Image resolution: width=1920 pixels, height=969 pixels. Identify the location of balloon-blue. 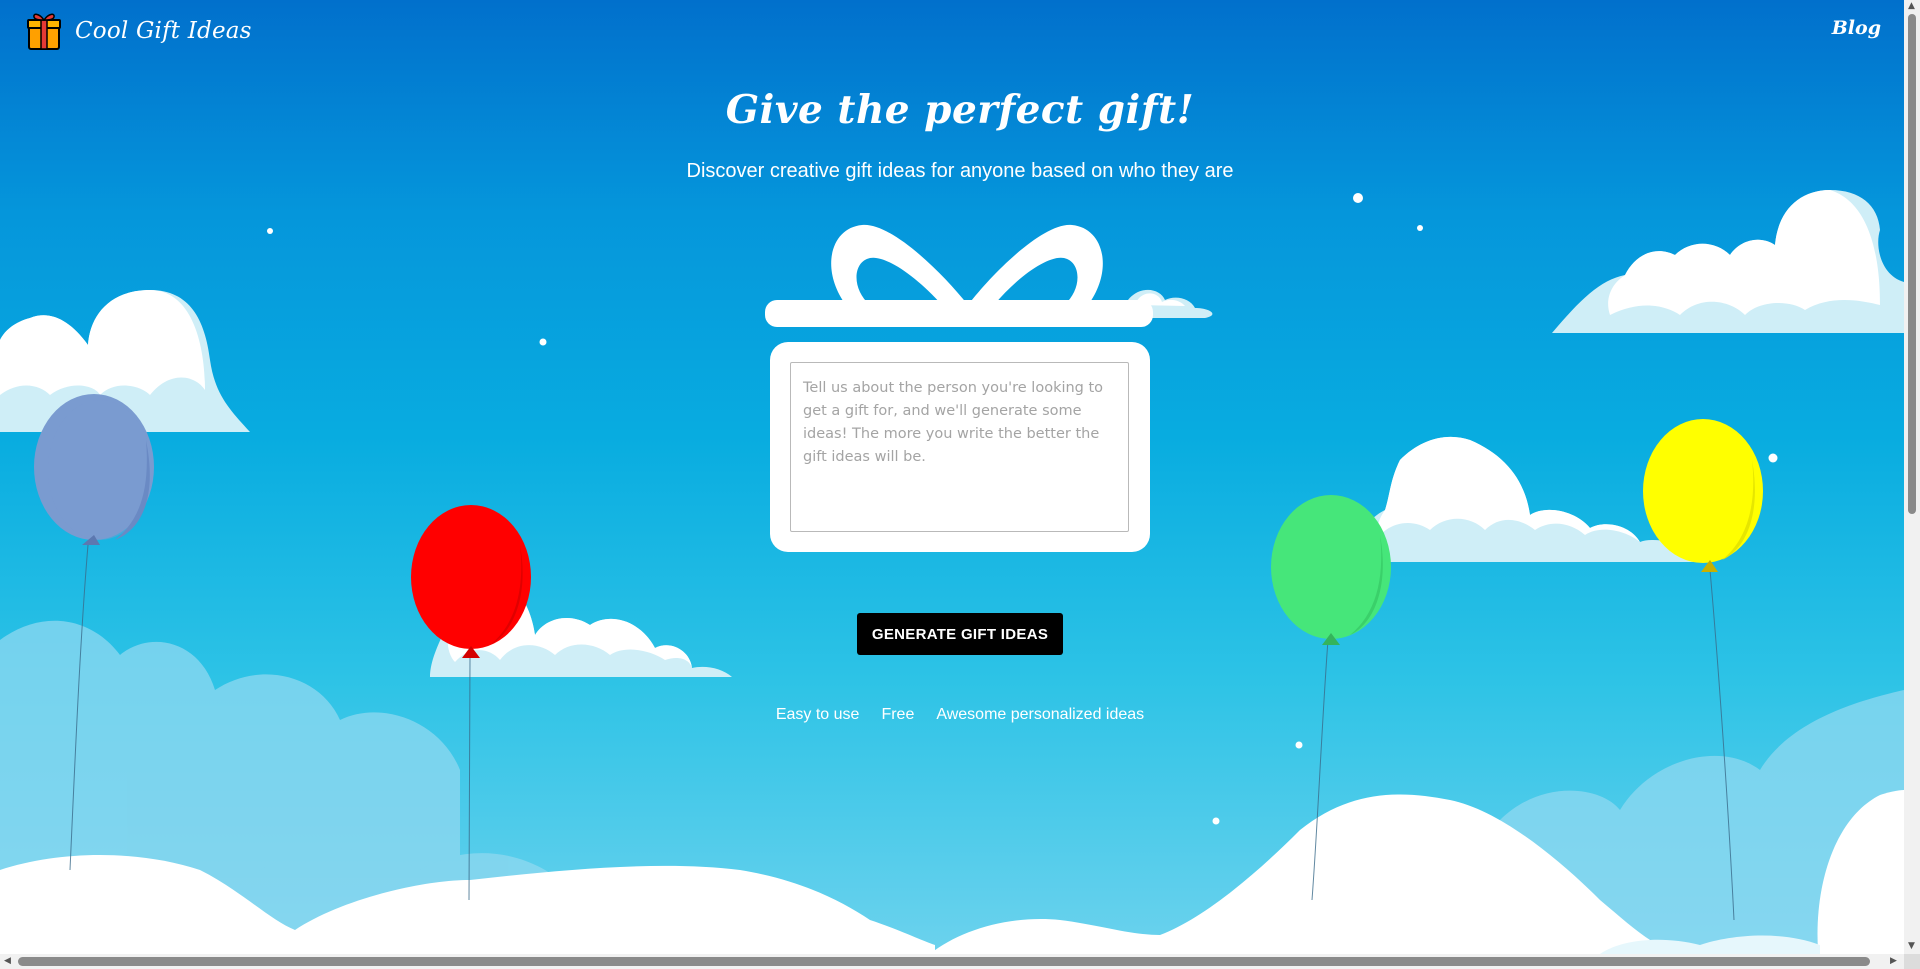
(94, 469).